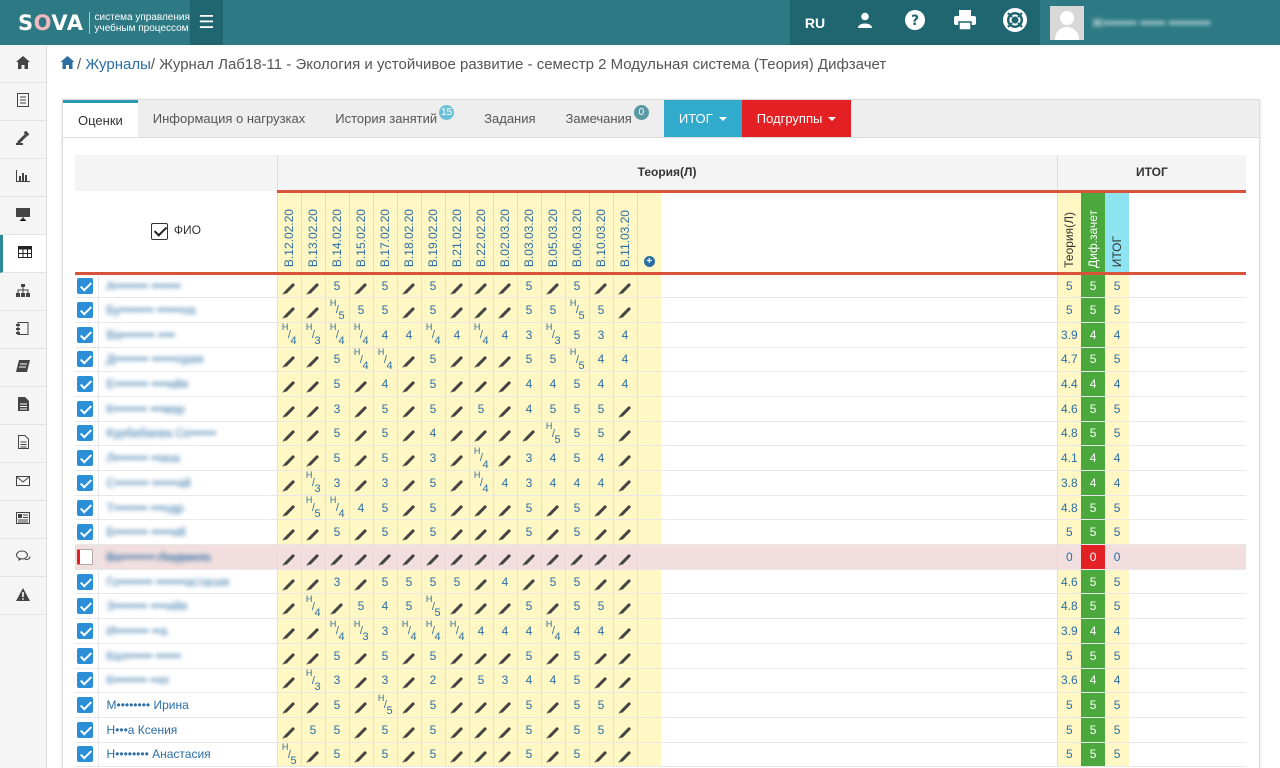 Image resolution: width=1280 pixels, height=768 pixels. What do you see at coordinates (504, 232) in the screenshot?
I see `date-column-header: В.02.03.20` at bounding box center [504, 232].